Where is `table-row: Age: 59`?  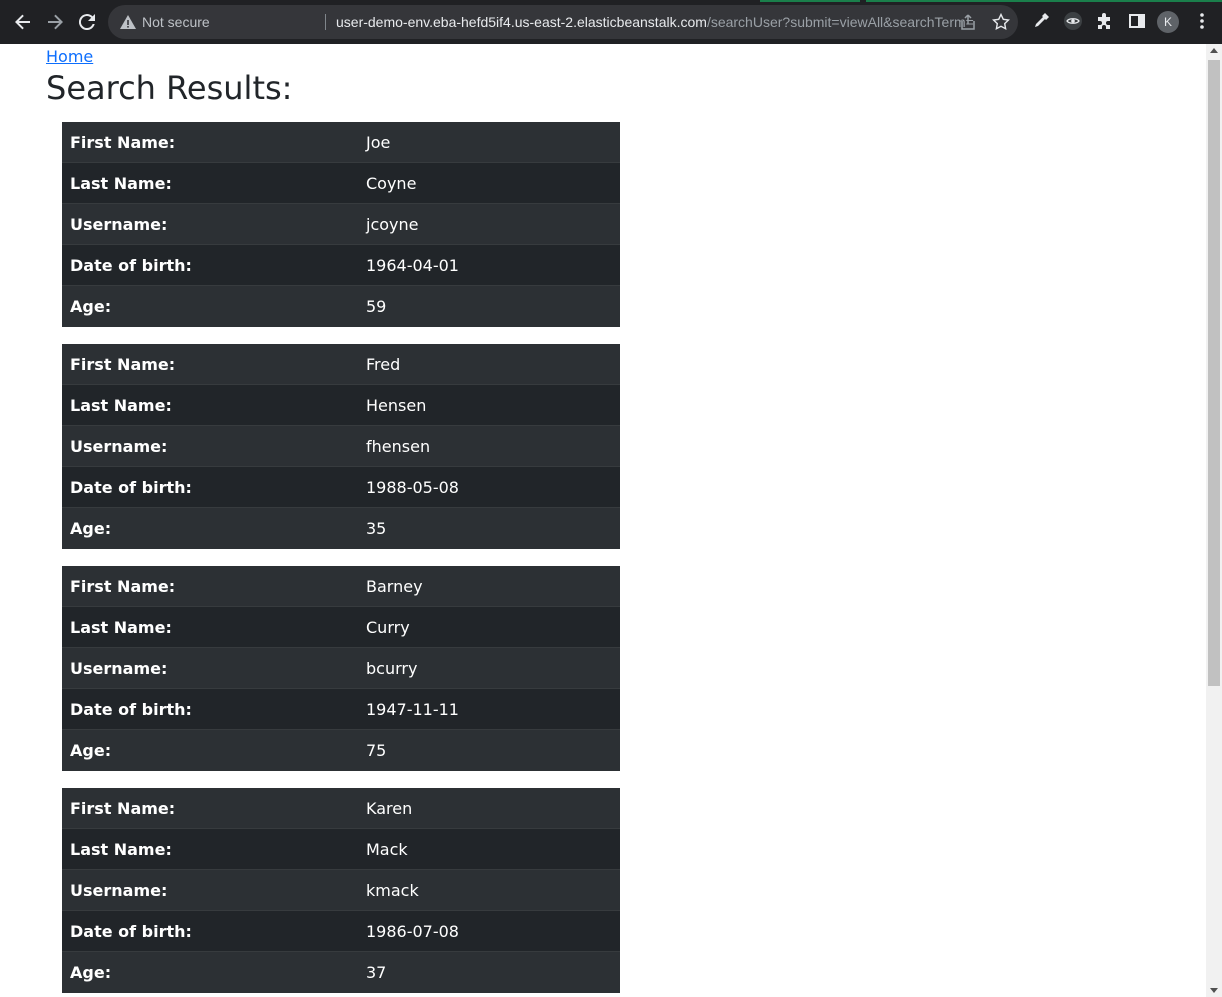 table-row: Age: 59 is located at coordinates (341, 306).